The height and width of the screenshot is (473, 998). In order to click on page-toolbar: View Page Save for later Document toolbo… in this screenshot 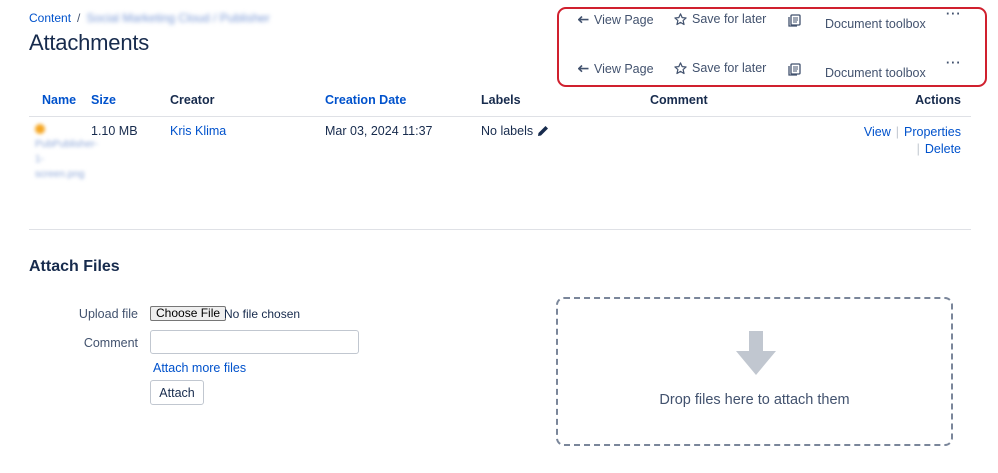, I will do `click(778, 19)`.